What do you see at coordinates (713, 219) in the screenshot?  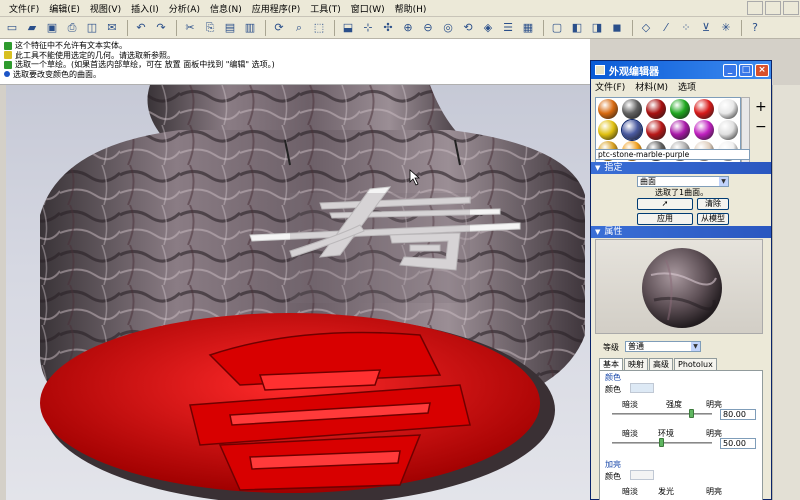 I see `from-model-button: 从模型` at bounding box center [713, 219].